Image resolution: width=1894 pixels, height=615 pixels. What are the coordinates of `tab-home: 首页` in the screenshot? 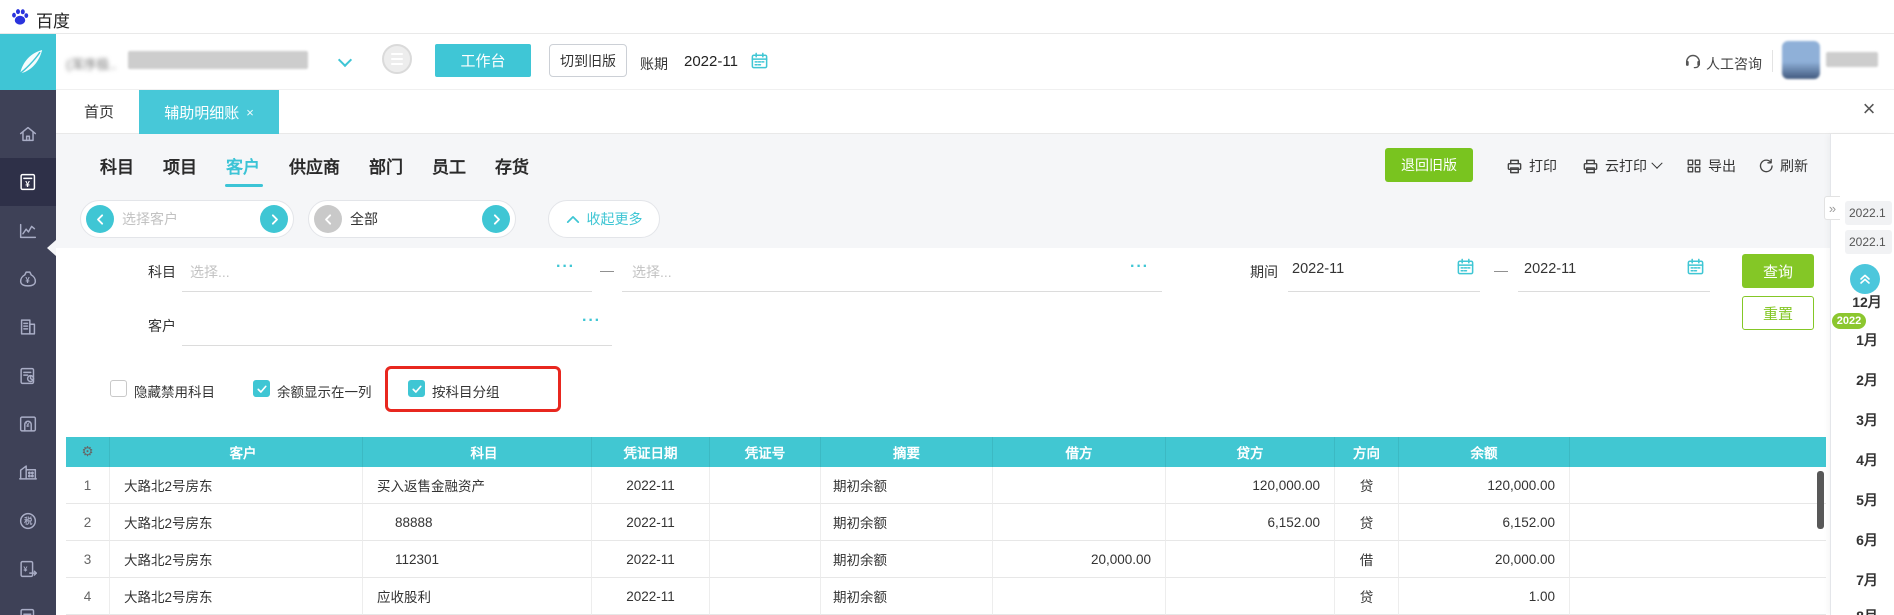 It's located at (99, 111).